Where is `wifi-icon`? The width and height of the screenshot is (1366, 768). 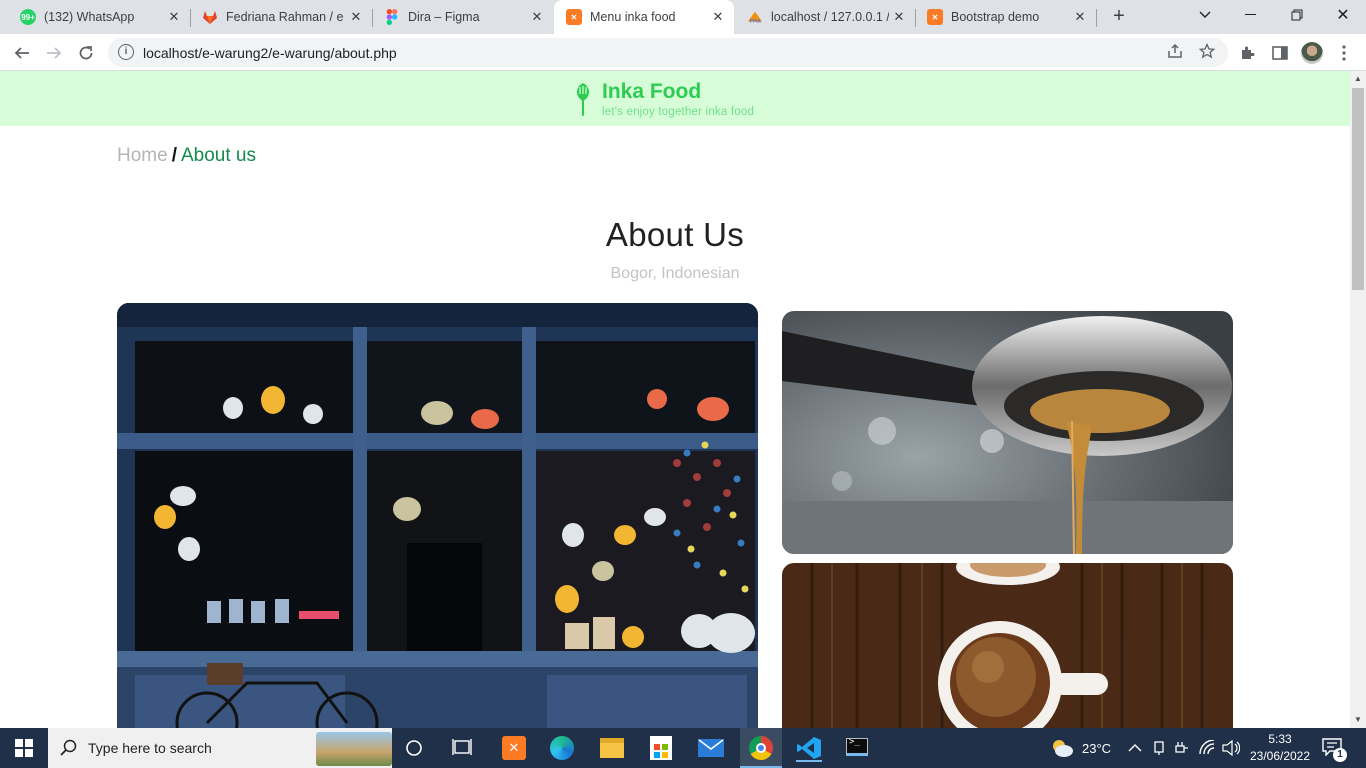 wifi-icon is located at coordinates (1207, 747).